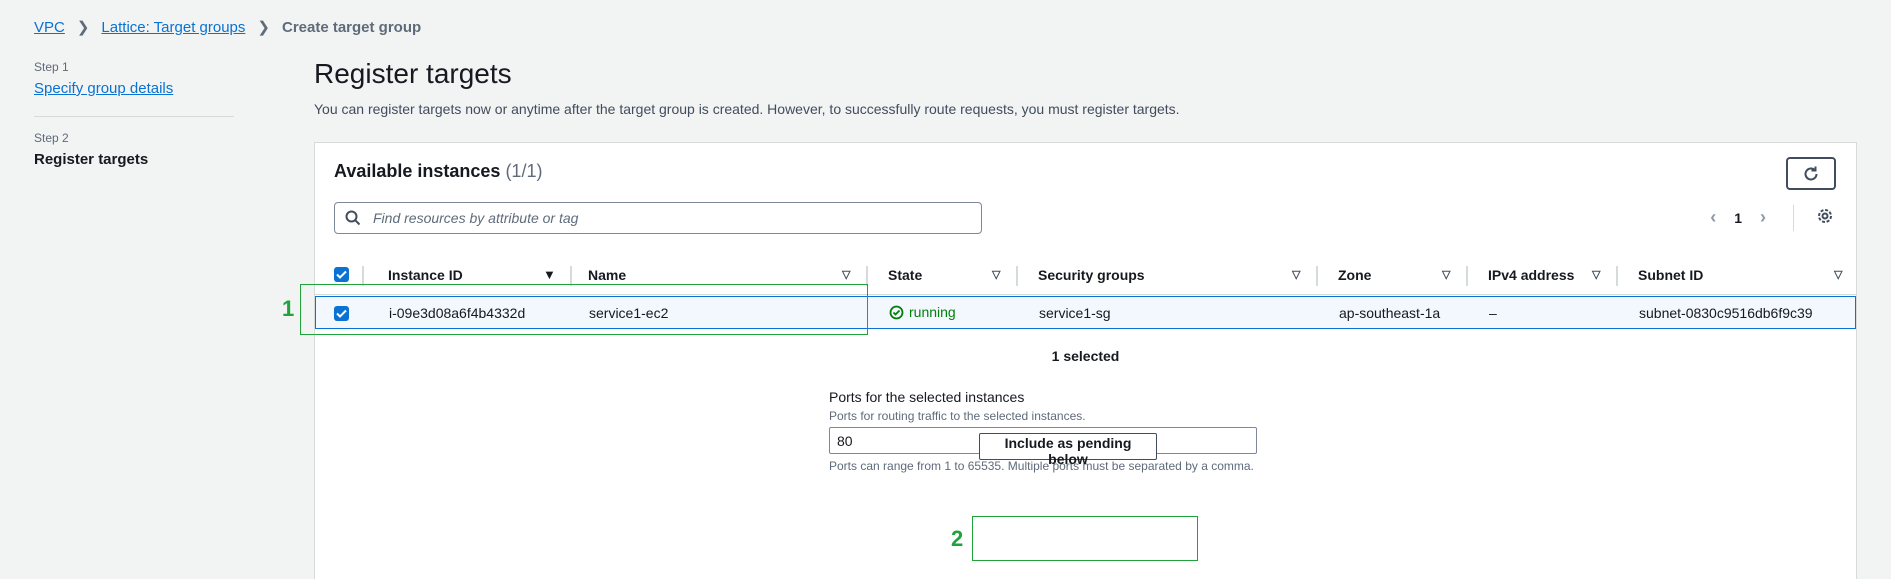  I want to click on column-header-instance-id: Instance ID, so click(425, 275).